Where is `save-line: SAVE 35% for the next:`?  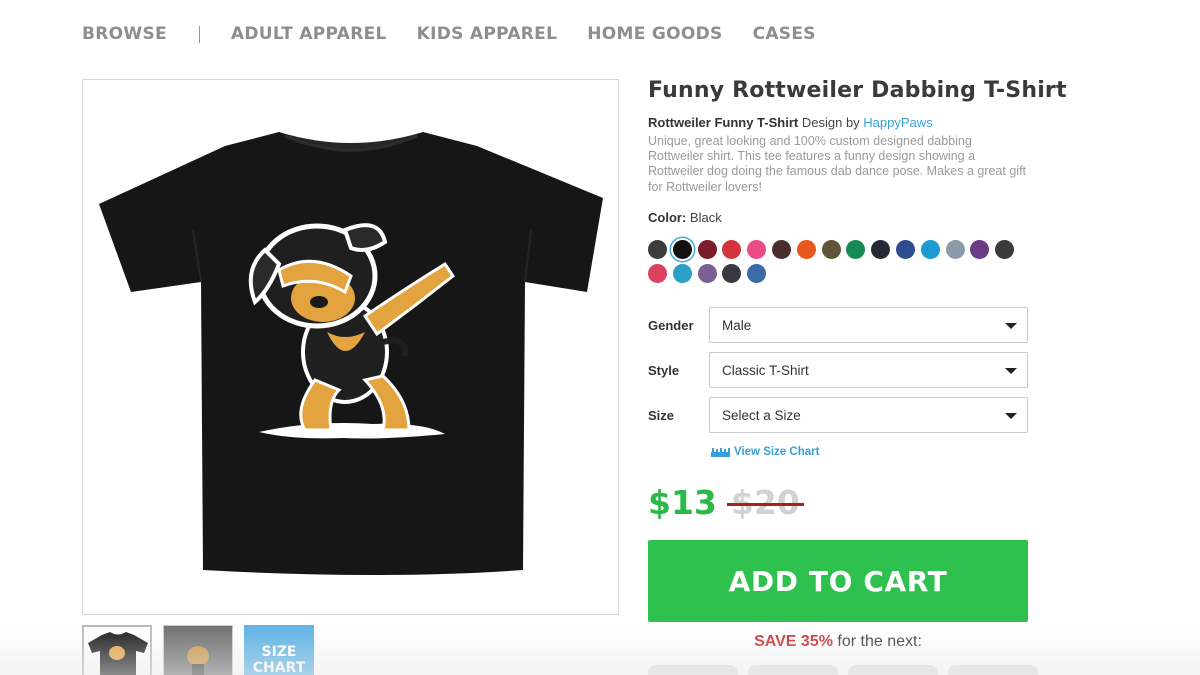 save-line: SAVE 35% for the next: is located at coordinates (838, 642).